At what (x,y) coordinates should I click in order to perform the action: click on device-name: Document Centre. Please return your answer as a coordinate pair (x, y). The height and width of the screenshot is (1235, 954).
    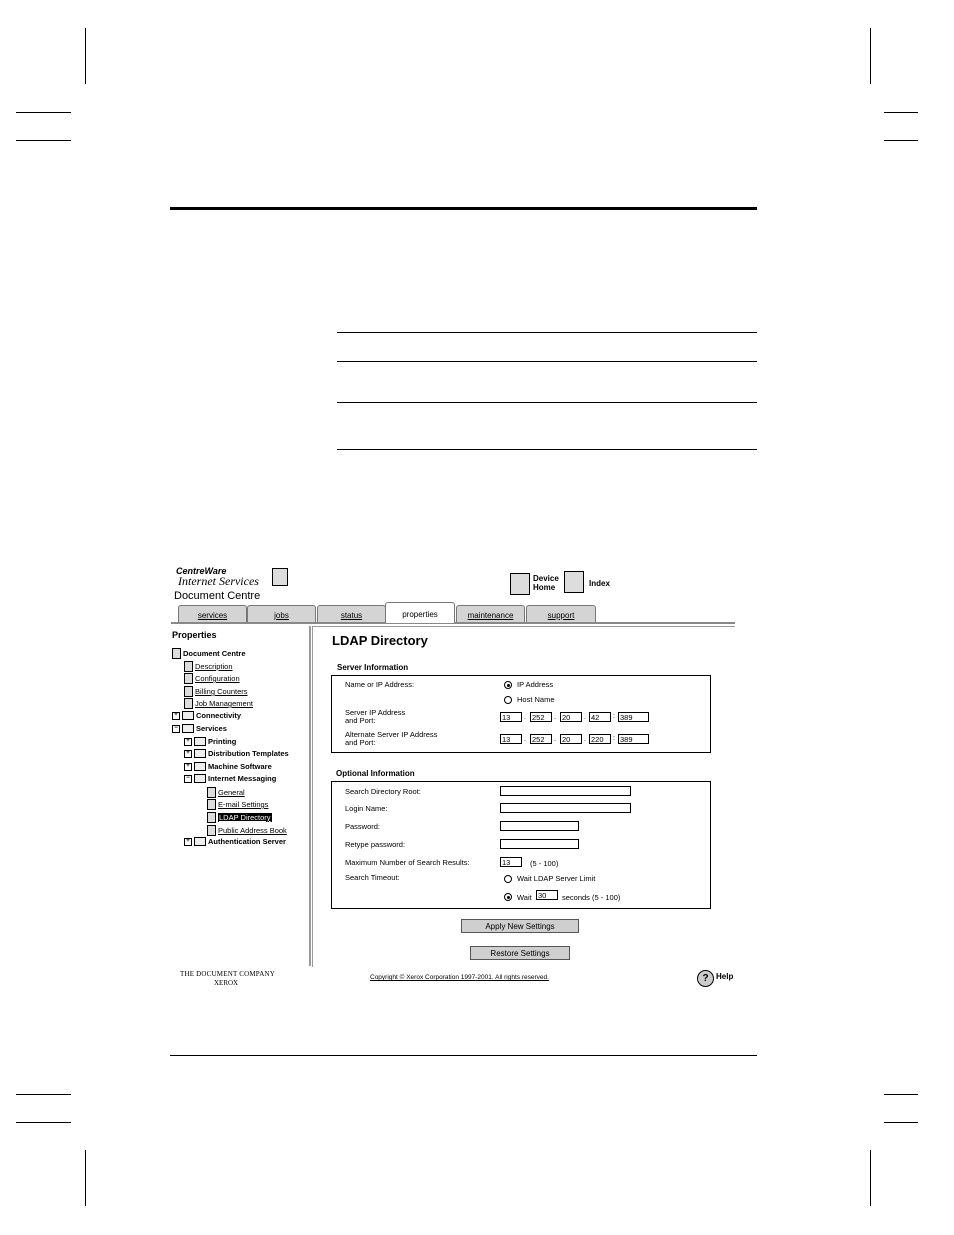
    Looking at the image, I should click on (217, 596).